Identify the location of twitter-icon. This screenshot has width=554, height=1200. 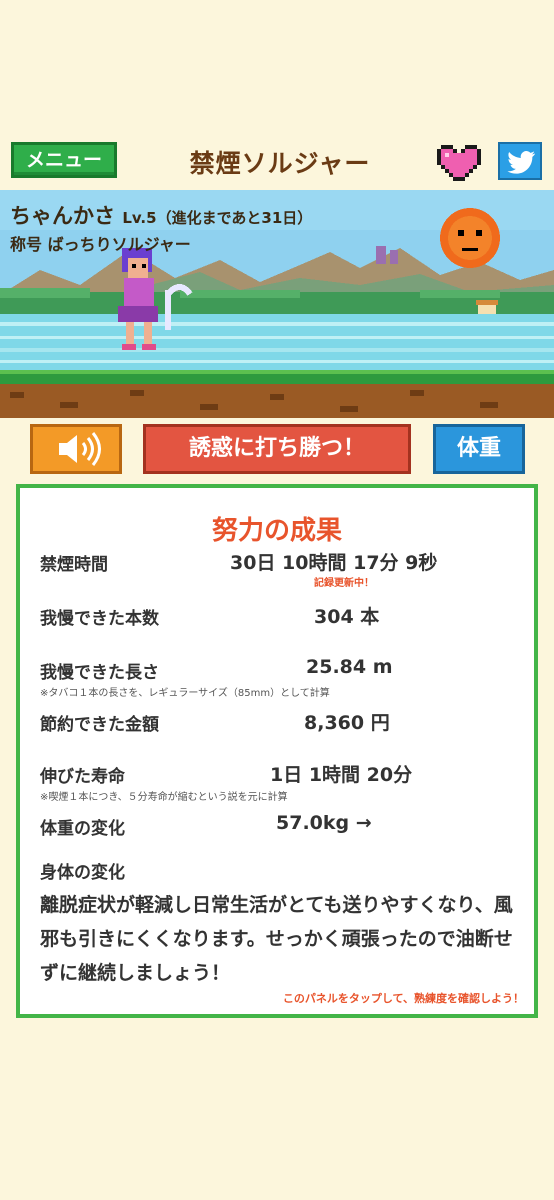
(521, 162).